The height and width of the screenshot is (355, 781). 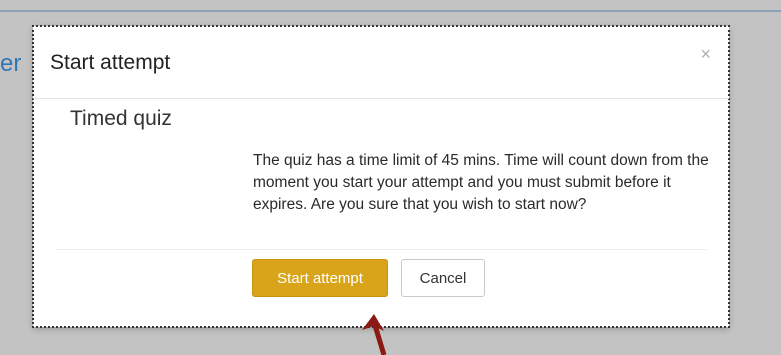 I want to click on cancel-button: Cancel, so click(x=443, y=278).